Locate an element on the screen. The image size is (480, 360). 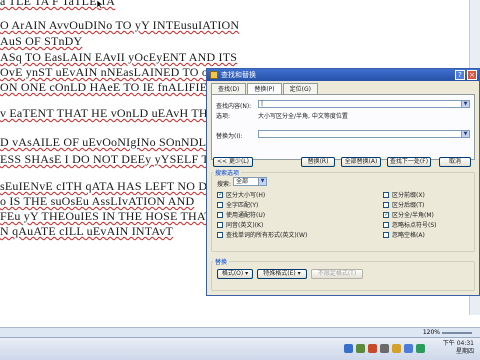
checkbox-sounds-like: 同音(英文)(K) is located at coordinates (240, 224).